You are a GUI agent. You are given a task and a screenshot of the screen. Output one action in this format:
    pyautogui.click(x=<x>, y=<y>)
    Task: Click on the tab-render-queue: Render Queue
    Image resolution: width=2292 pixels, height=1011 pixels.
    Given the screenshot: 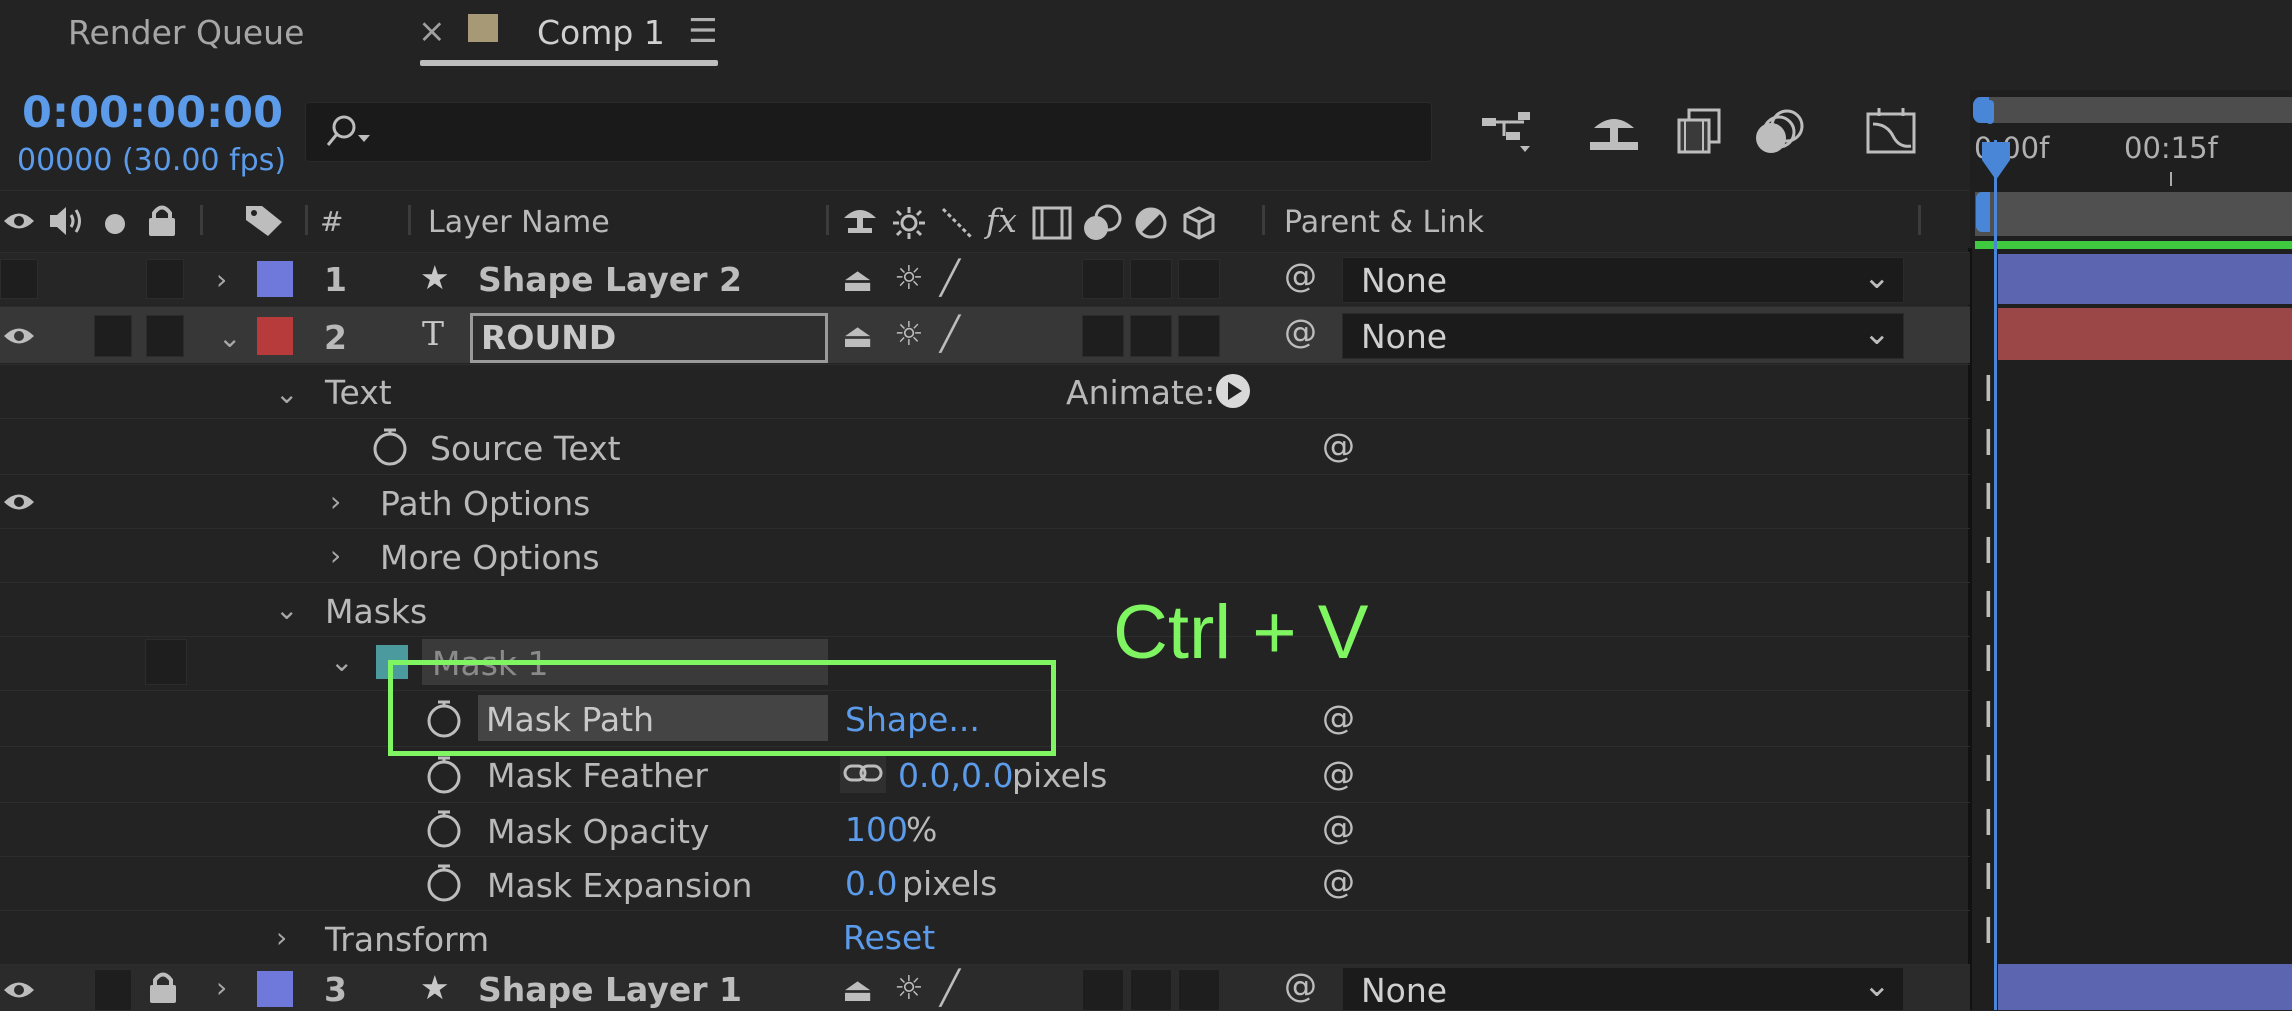 What is the action you would take?
    pyautogui.click(x=186, y=32)
    